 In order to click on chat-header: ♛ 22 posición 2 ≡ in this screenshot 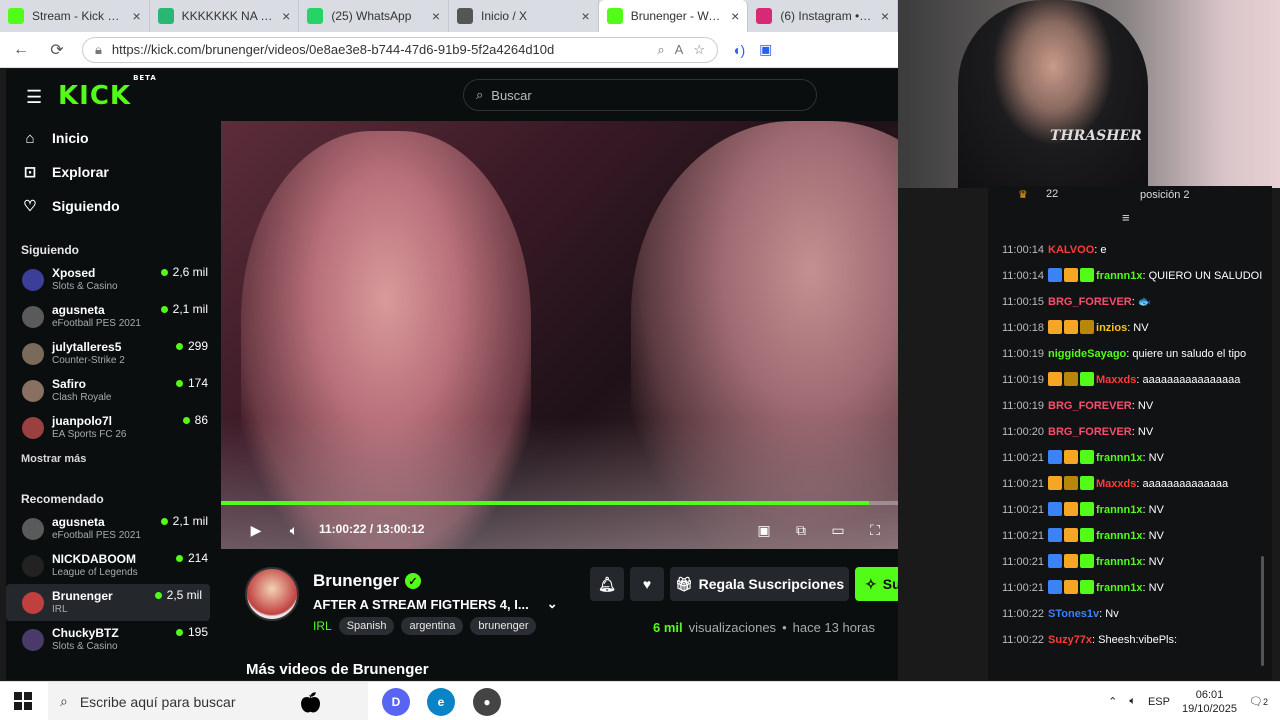, I will do `click(1130, 213)`.